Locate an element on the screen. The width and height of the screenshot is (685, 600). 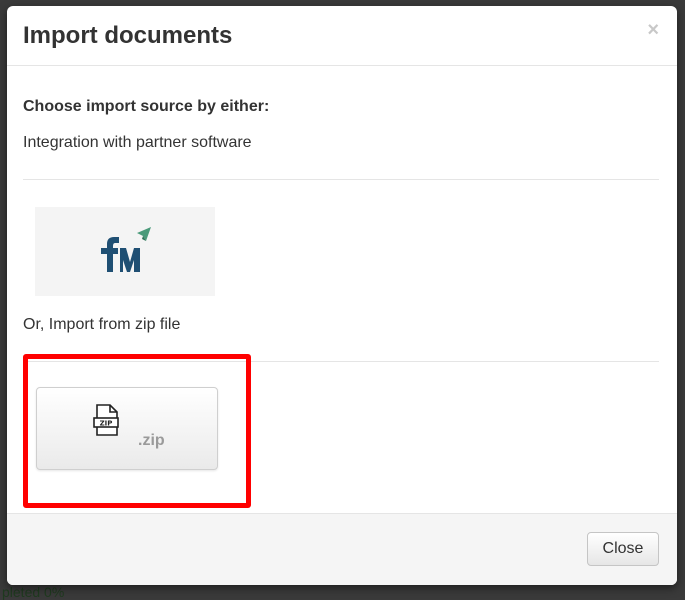
partner-software-button is located at coordinates (125, 251).